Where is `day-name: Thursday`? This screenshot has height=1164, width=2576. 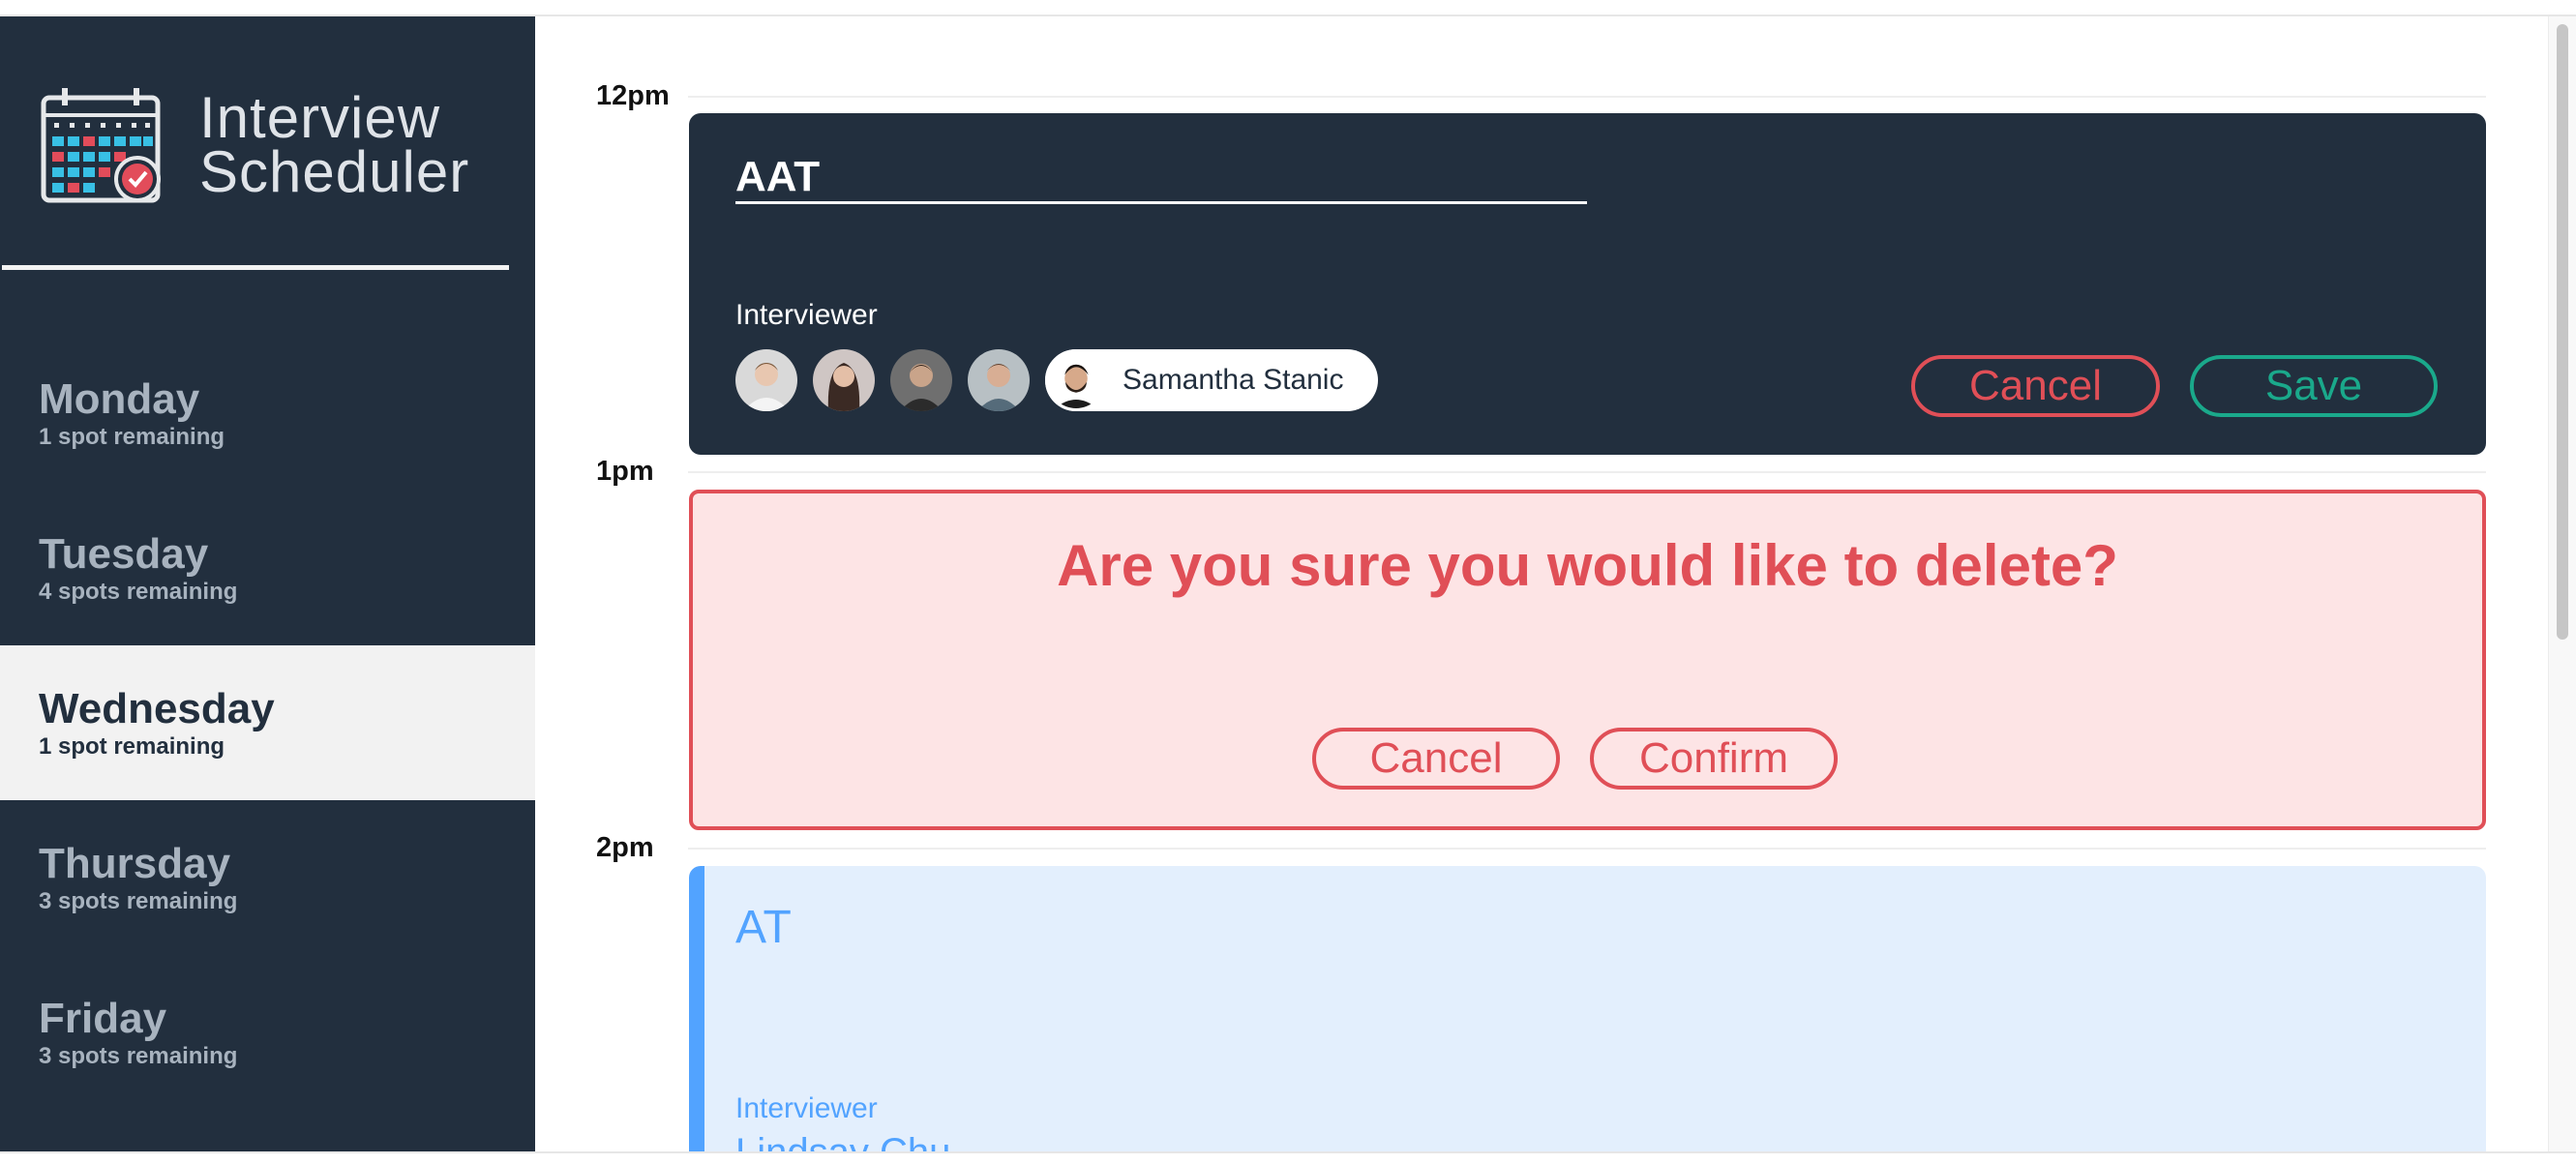 day-name: Thursday is located at coordinates (135, 864).